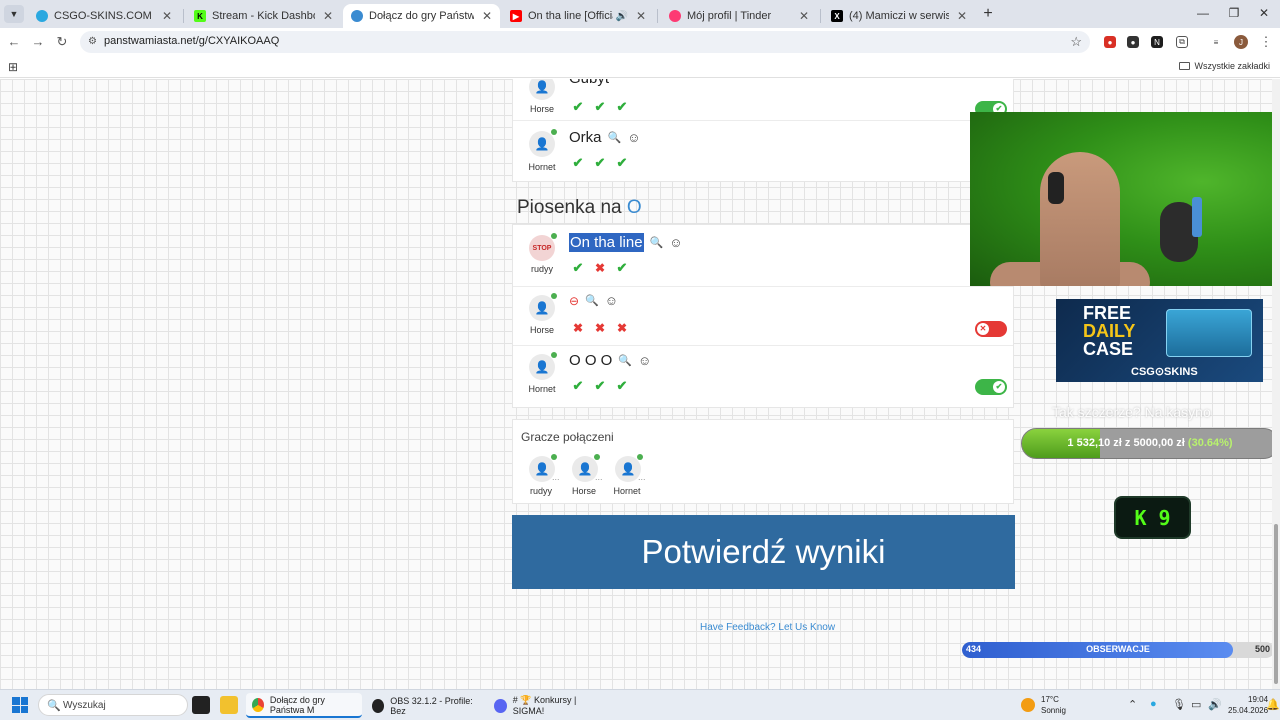  Describe the element at coordinates (1164, 517) in the screenshot. I see `viewer-count: 9` at that location.